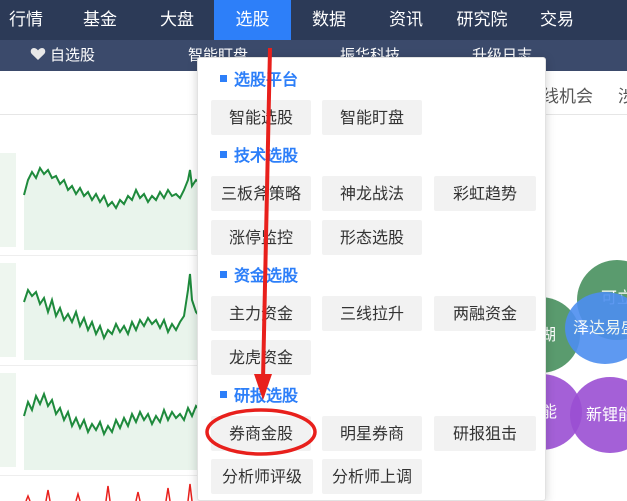  I want to click on menu-item-caihong: 彩虹趋势, so click(485, 193).